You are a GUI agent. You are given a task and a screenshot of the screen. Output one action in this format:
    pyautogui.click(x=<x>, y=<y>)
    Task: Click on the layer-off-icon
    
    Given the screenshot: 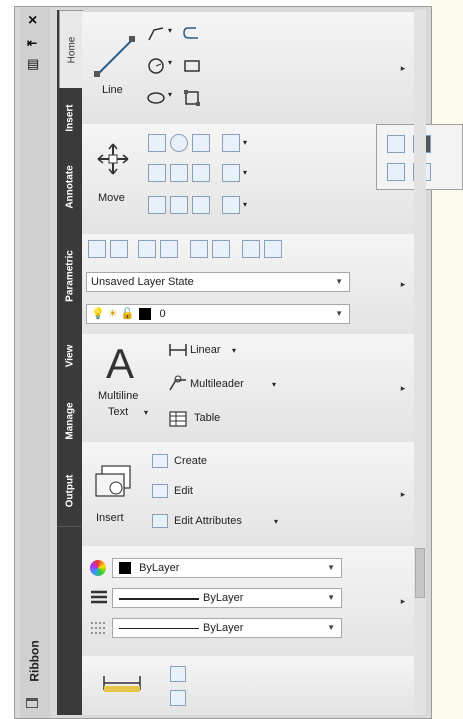 What is the action you would take?
    pyautogui.click(x=221, y=249)
    